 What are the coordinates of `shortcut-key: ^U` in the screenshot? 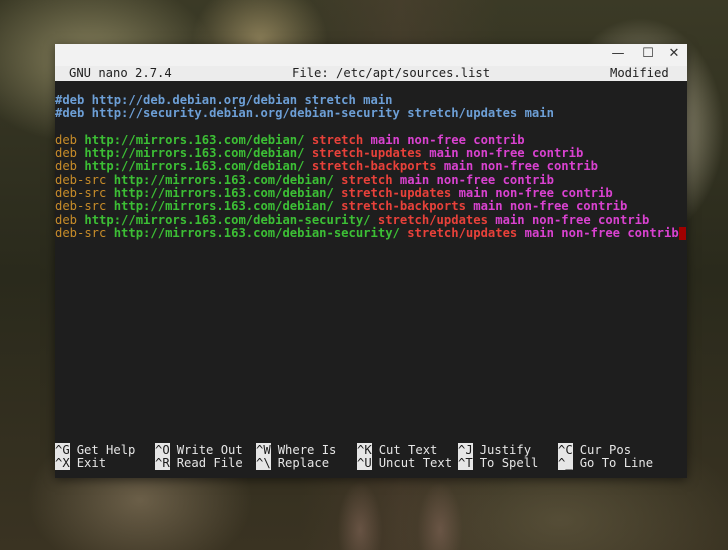 It's located at (364, 463).